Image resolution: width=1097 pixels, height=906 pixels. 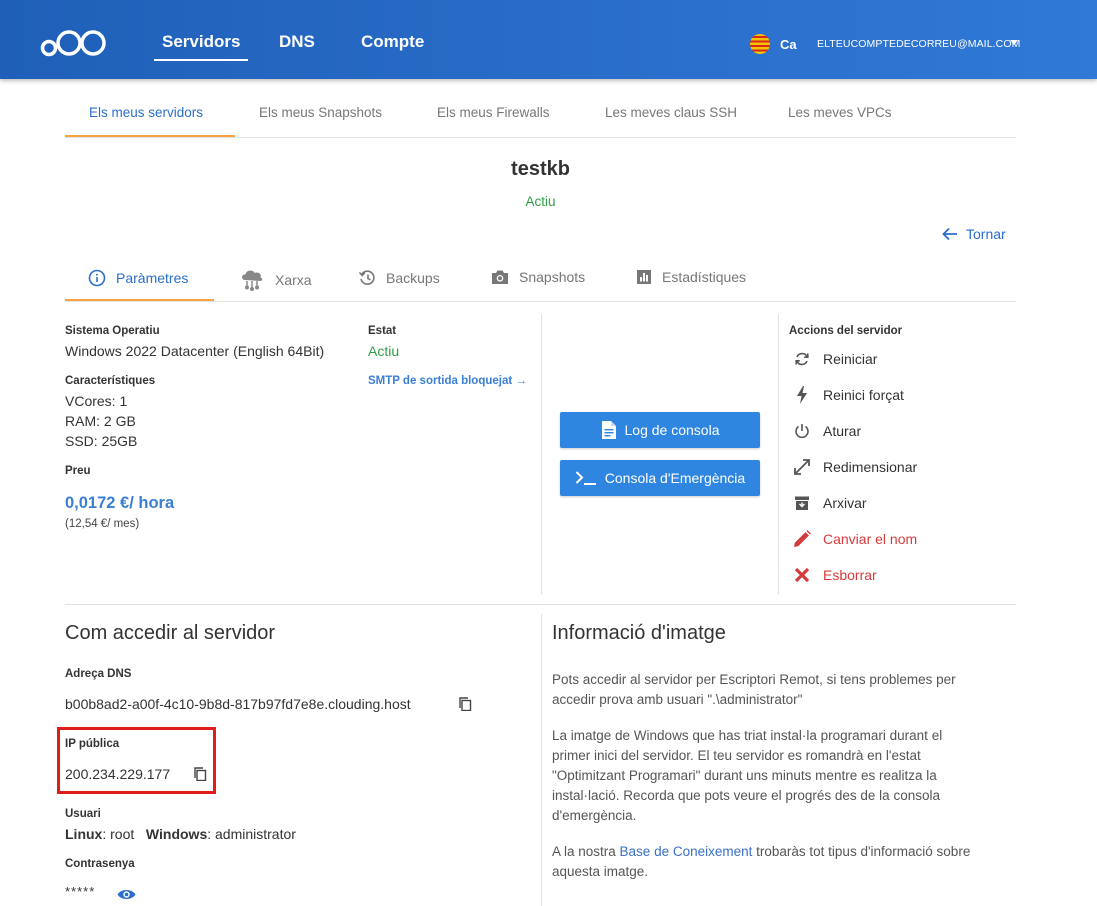 I want to click on terminal-icon, so click(x=585, y=478).